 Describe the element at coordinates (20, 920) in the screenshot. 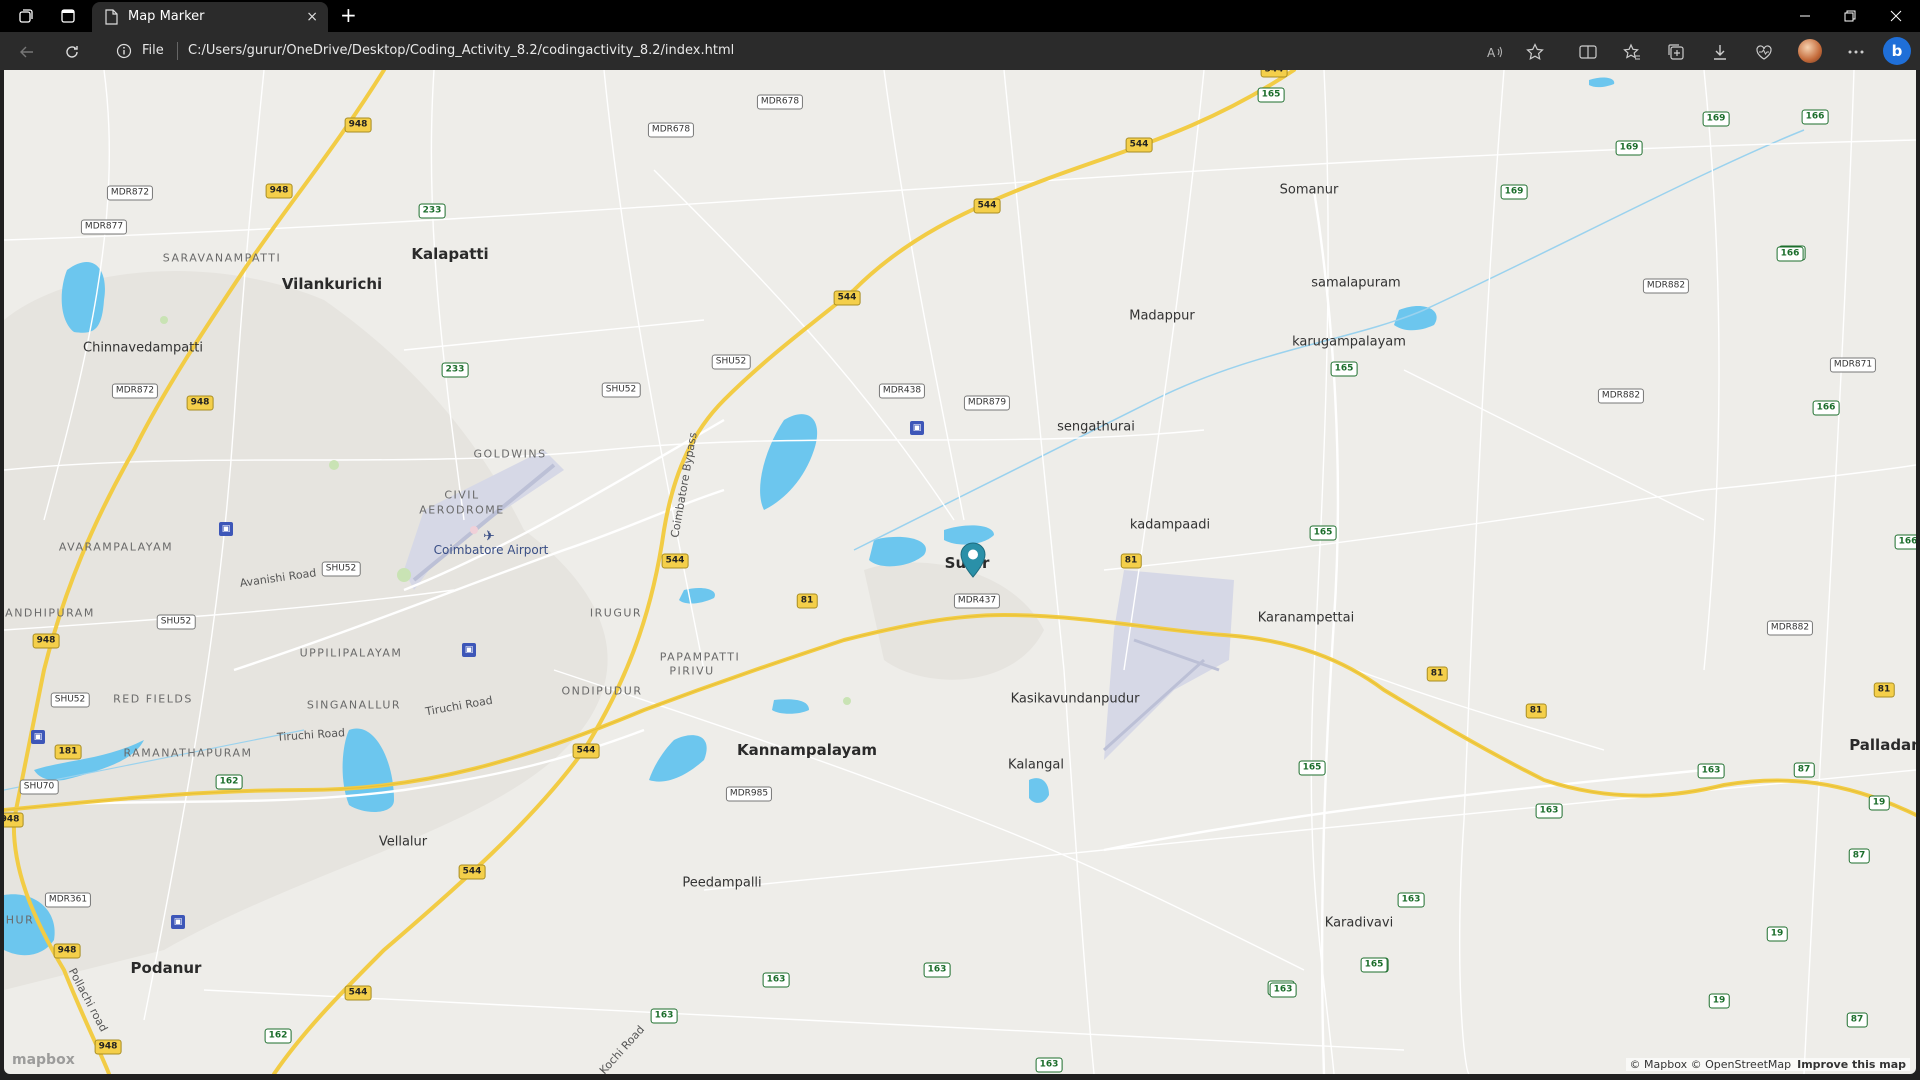

I see `neighborhood-label: HUR` at that location.